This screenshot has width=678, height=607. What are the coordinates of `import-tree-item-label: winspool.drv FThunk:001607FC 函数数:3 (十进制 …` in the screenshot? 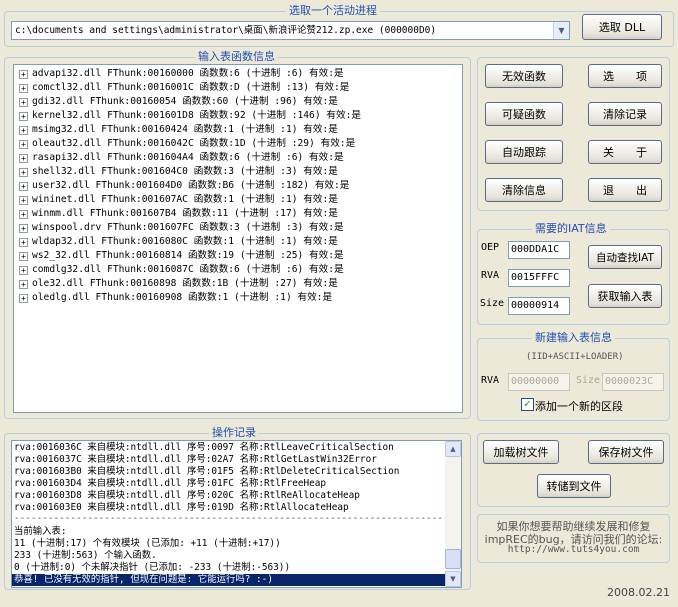 It's located at (188, 227).